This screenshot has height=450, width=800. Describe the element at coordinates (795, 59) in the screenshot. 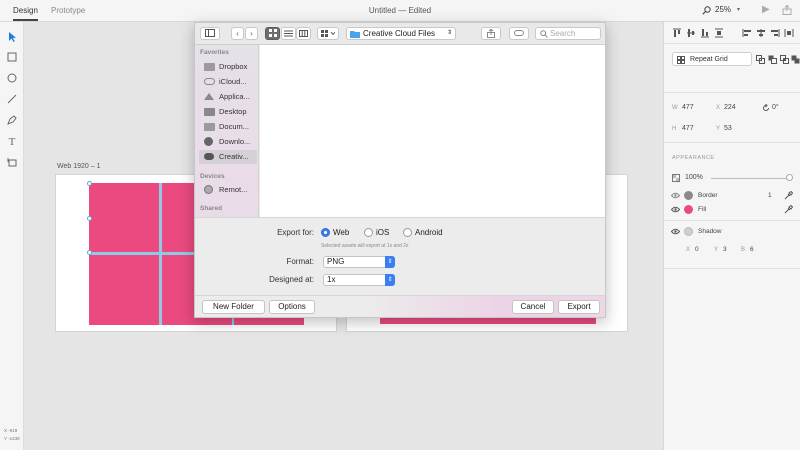

I see `boolean-exclude-icon` at that location.